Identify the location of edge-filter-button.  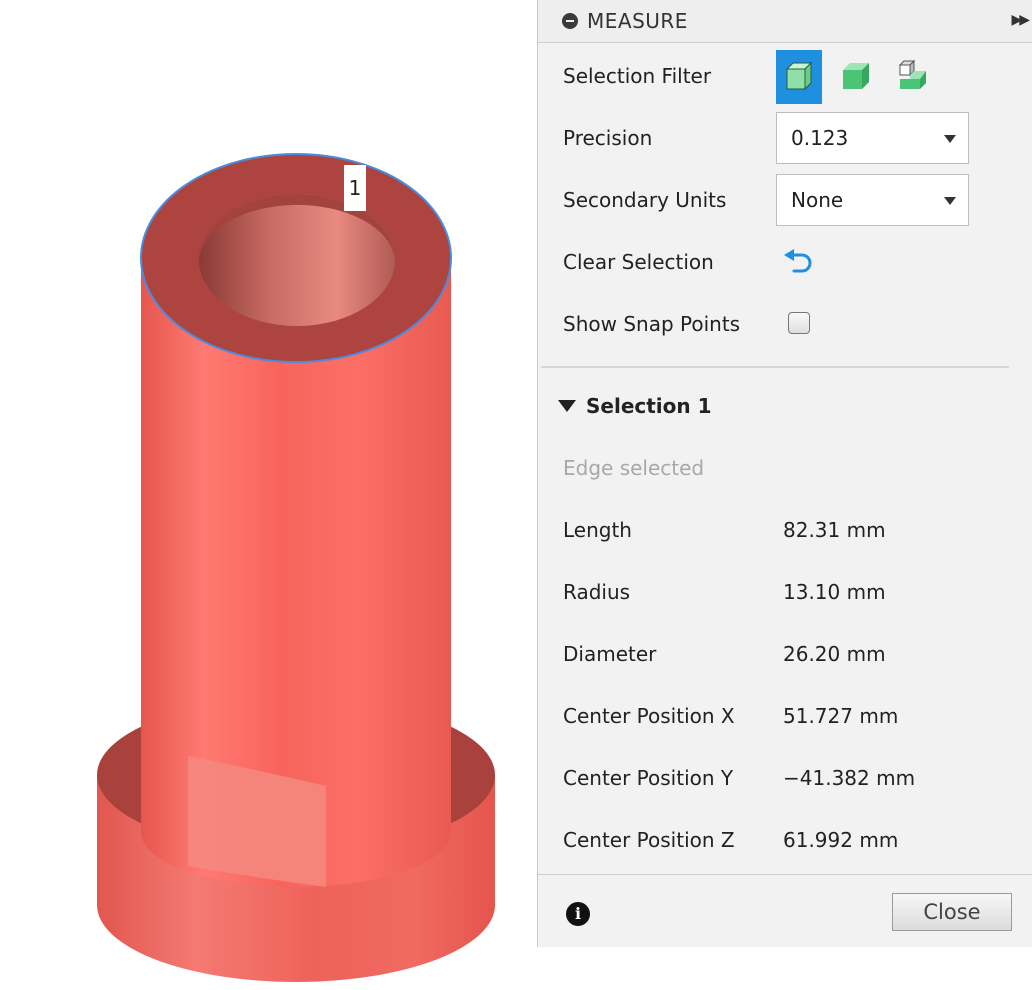
(911, 77).